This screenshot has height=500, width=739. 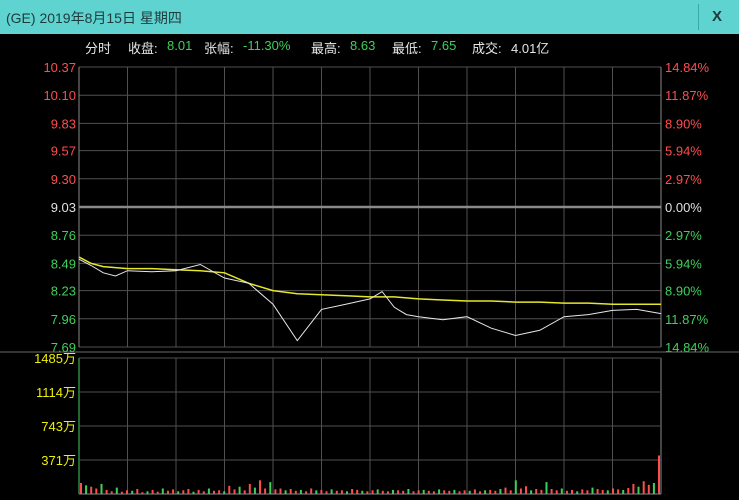 I want to click on price-tick-label: 9.57, so click(x=63, y=151).